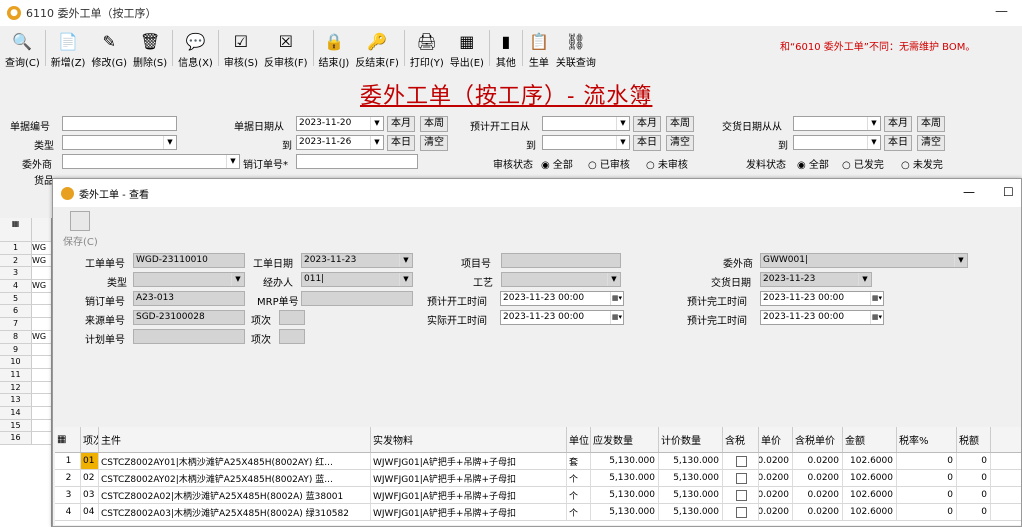 The height and width of the screenshot is (527, 1022). I want to click on document-list-grid: ▦ 1 WG 2 WG 3 4 WG 5 6 7 8 WG 9 10 11 12 13 14 15 16, so click(26, 372).